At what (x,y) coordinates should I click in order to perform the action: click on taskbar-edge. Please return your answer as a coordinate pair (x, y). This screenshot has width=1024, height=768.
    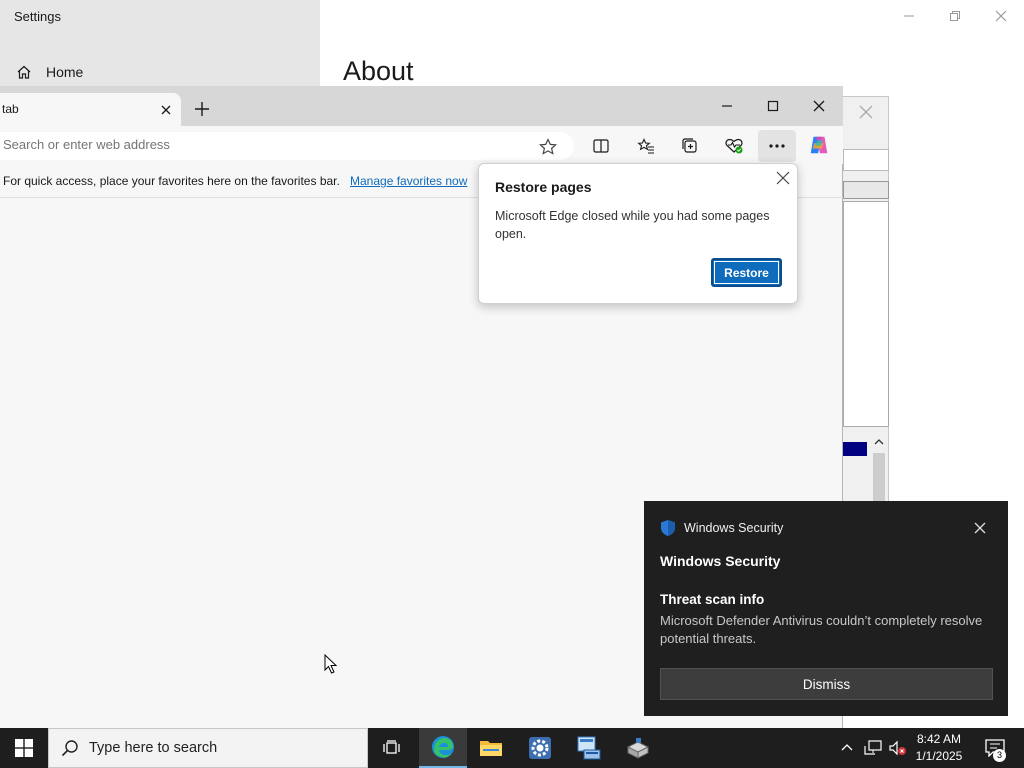
    Looking at the image, I should click on (443, 748).